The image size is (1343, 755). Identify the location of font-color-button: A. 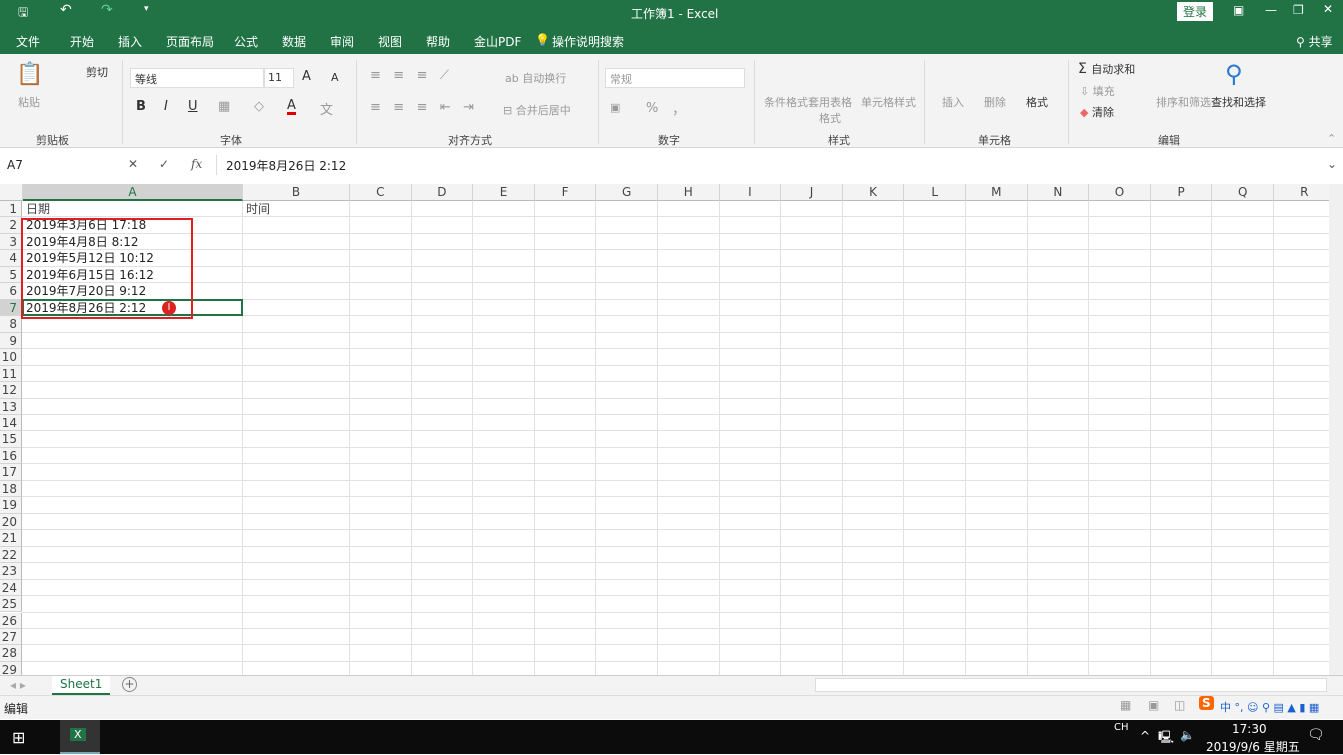
(291, 107).